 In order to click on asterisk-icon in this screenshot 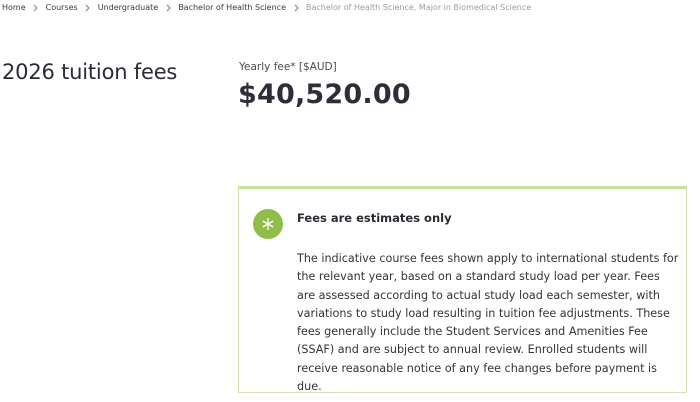, I will do `click(268, 224)`.